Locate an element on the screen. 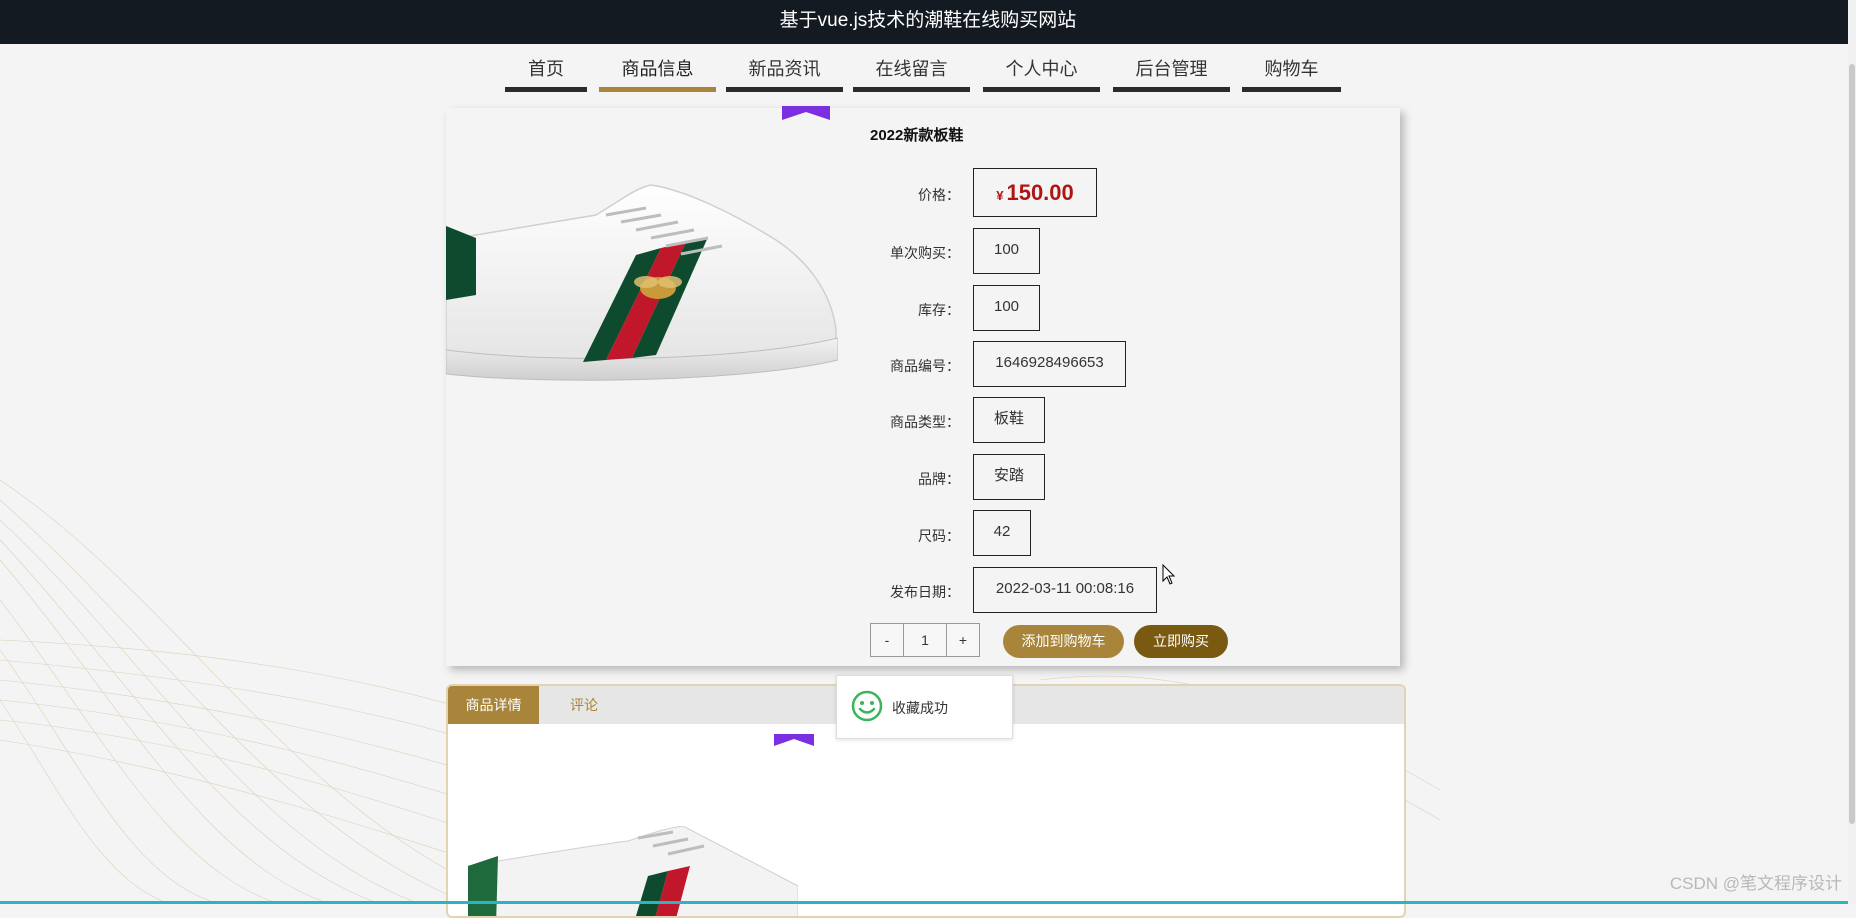  toast-message: 收藏成功 is located at coordinates (920, 708).